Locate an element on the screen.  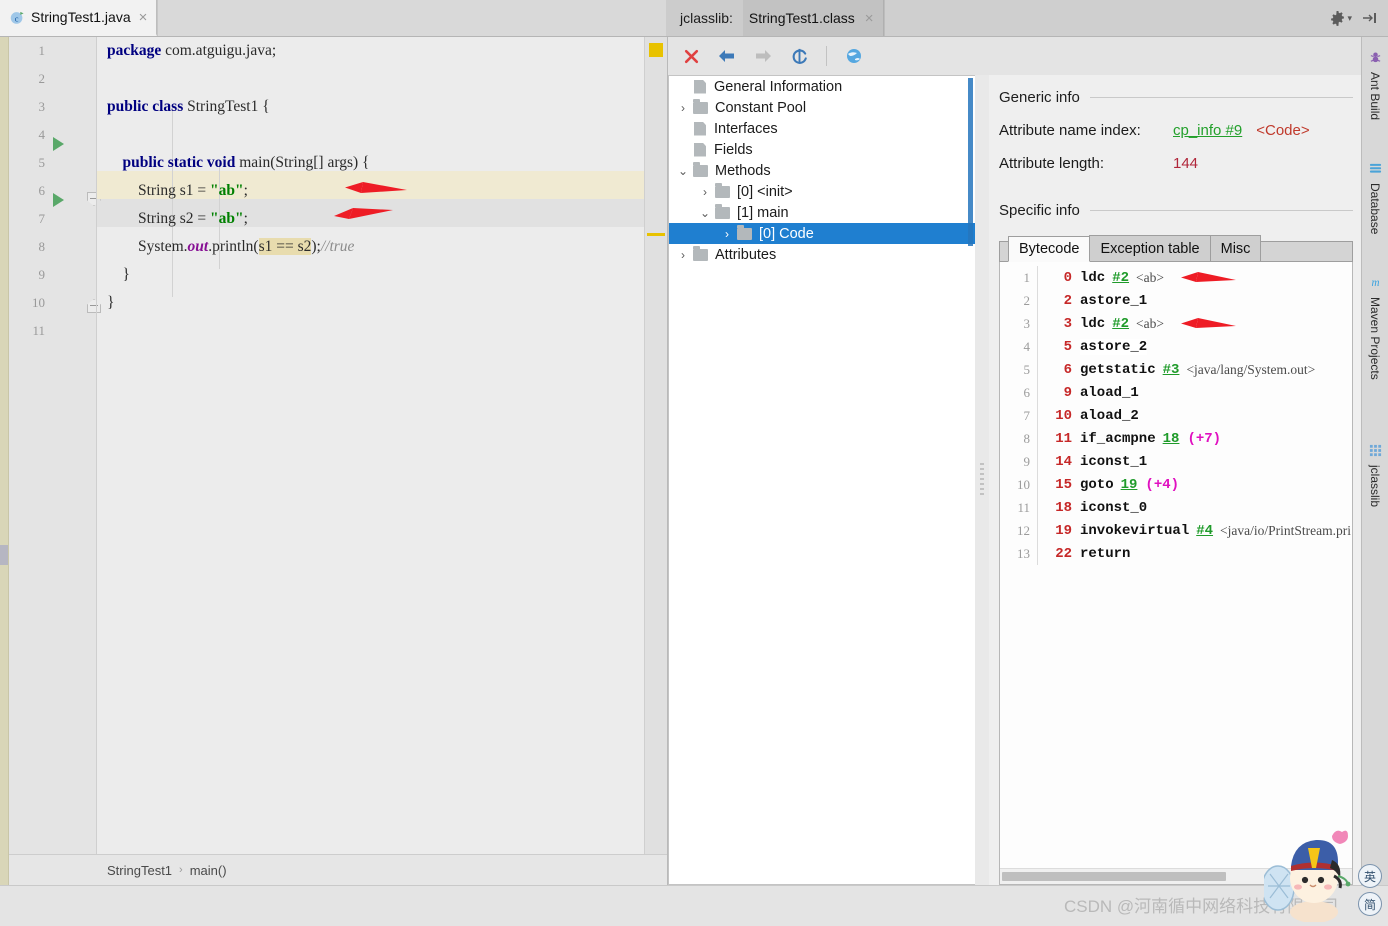
specific-info-tabs: Bytecode Exception table Misc is located at coordinates (1176, 248).